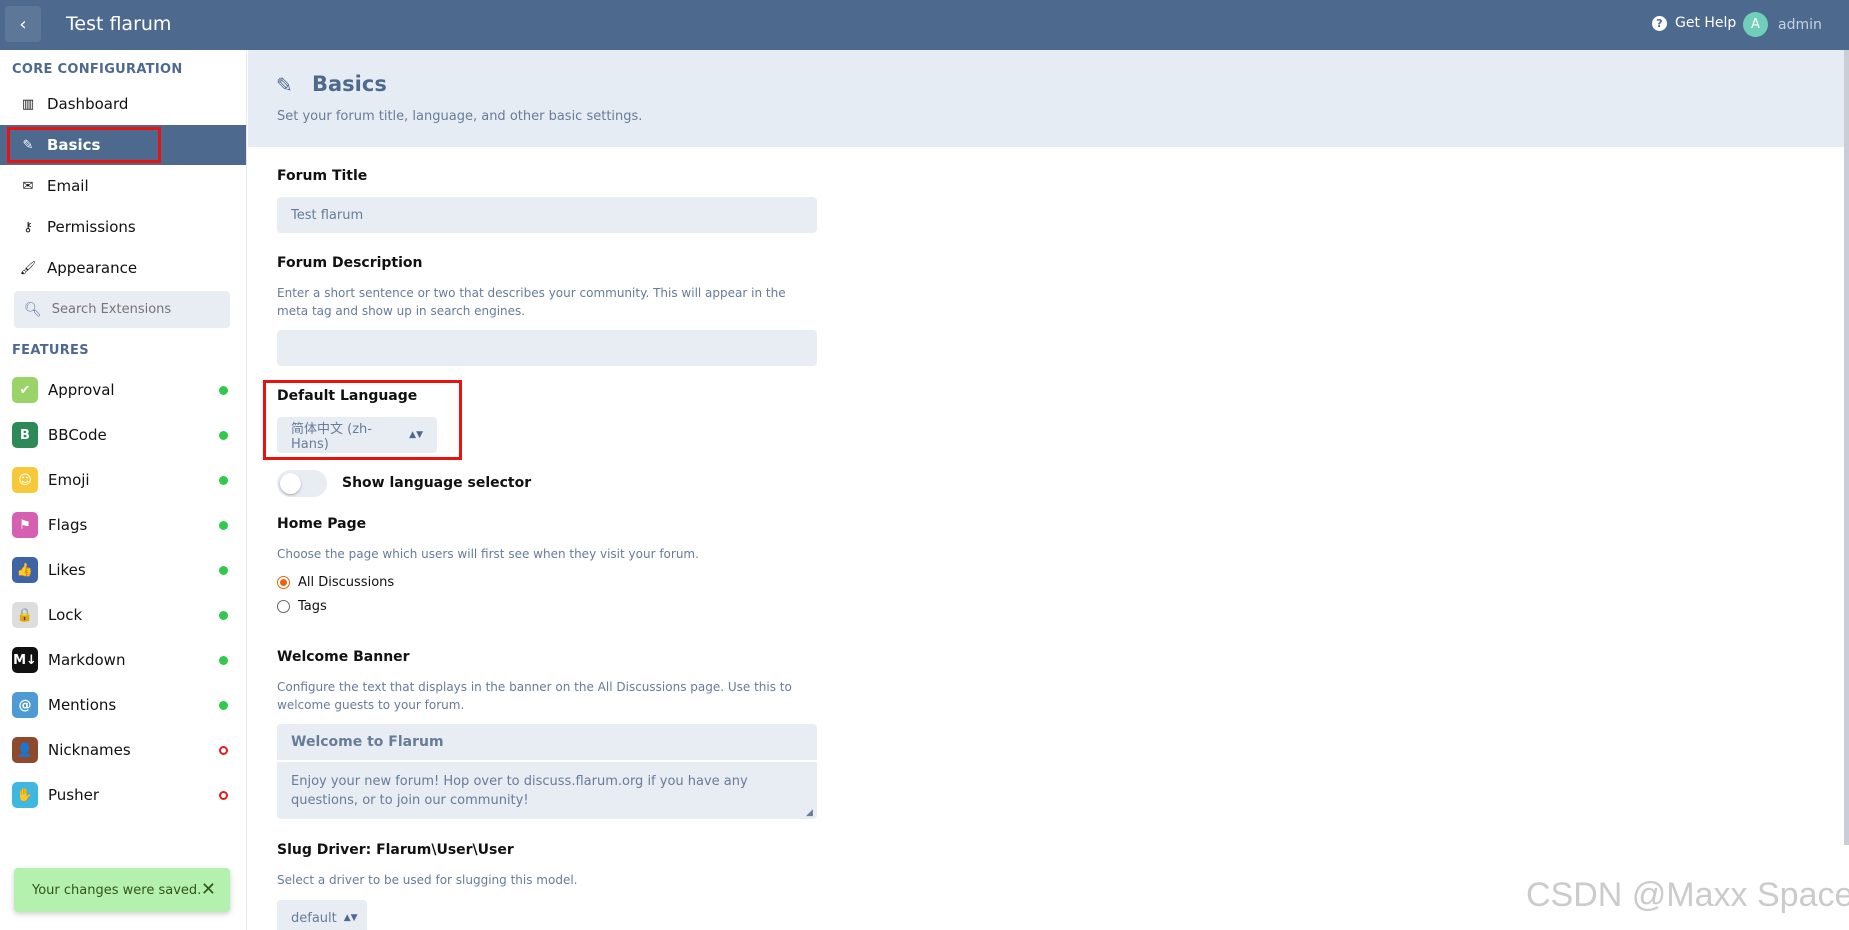 This screenshot has height=930, width=1849. I want to click on extension-approval-icon: ✔, so click(25, 390).